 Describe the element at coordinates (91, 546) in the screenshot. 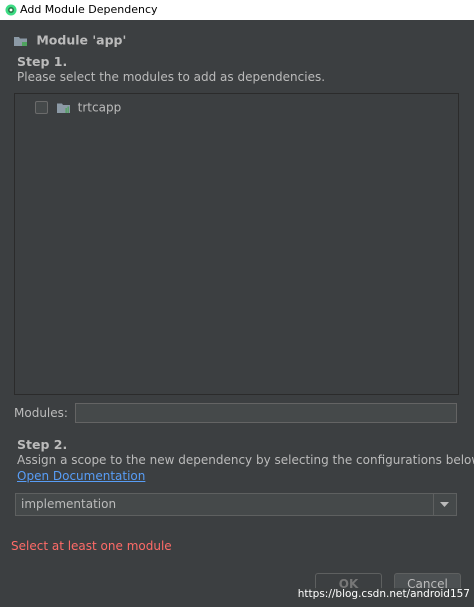

I see `validation-error: Select at least one module` at that location.